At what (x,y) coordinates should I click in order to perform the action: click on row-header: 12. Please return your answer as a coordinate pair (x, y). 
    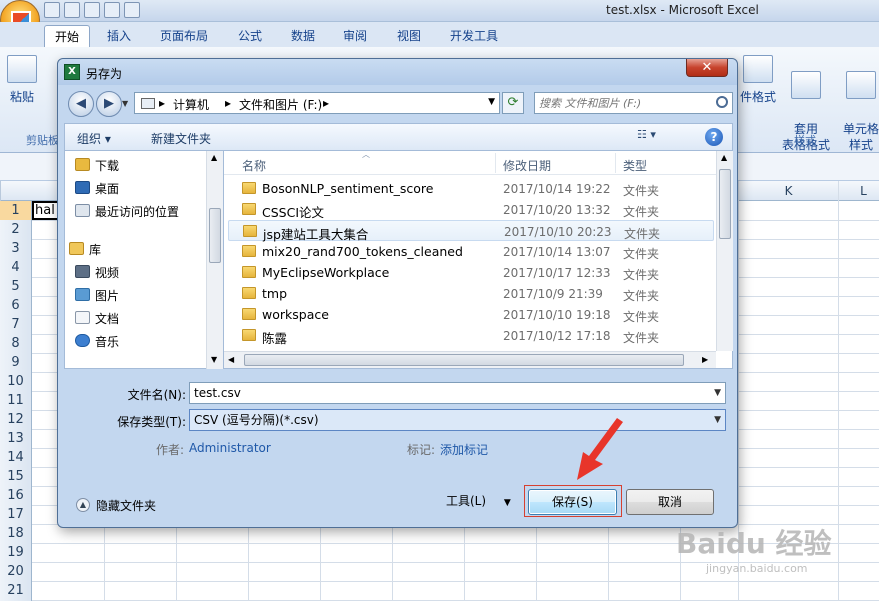
    Looking at the image, I should click on (16, 420).